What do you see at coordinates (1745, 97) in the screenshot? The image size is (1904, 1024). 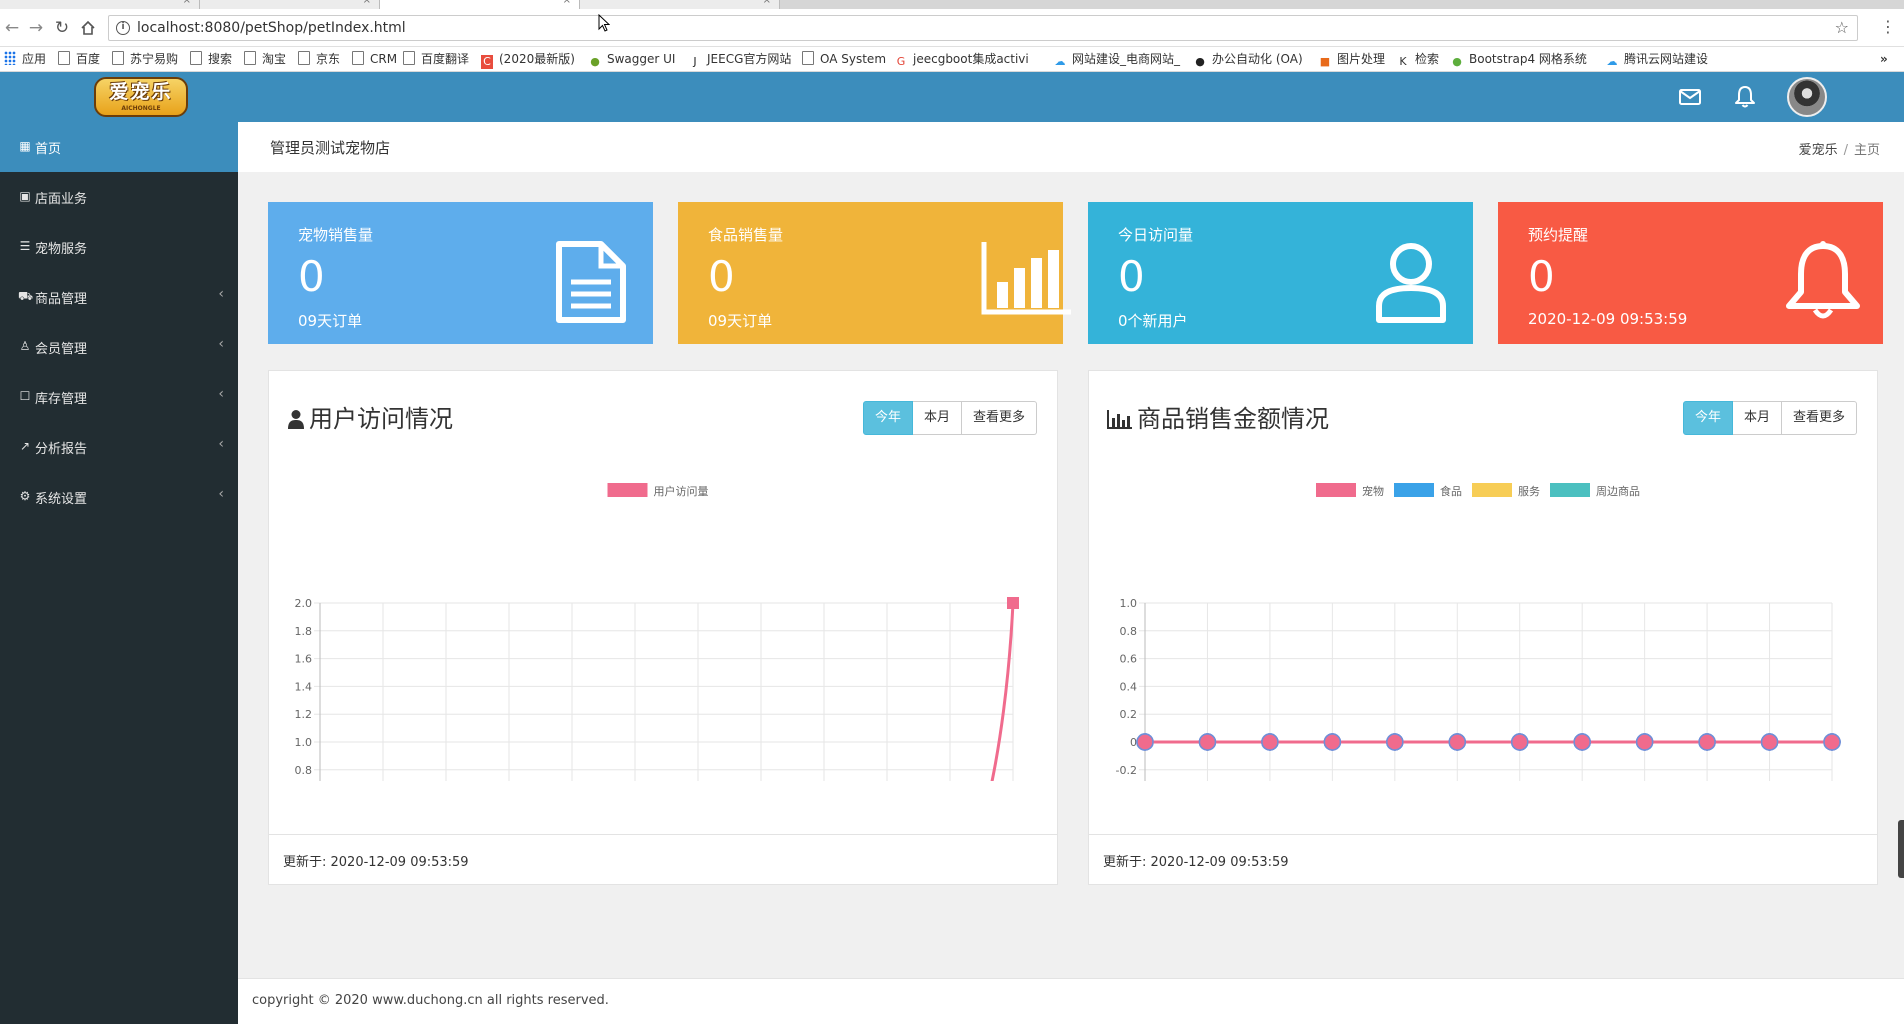 I see `bell-icon` at bounding box center [1745, 97].